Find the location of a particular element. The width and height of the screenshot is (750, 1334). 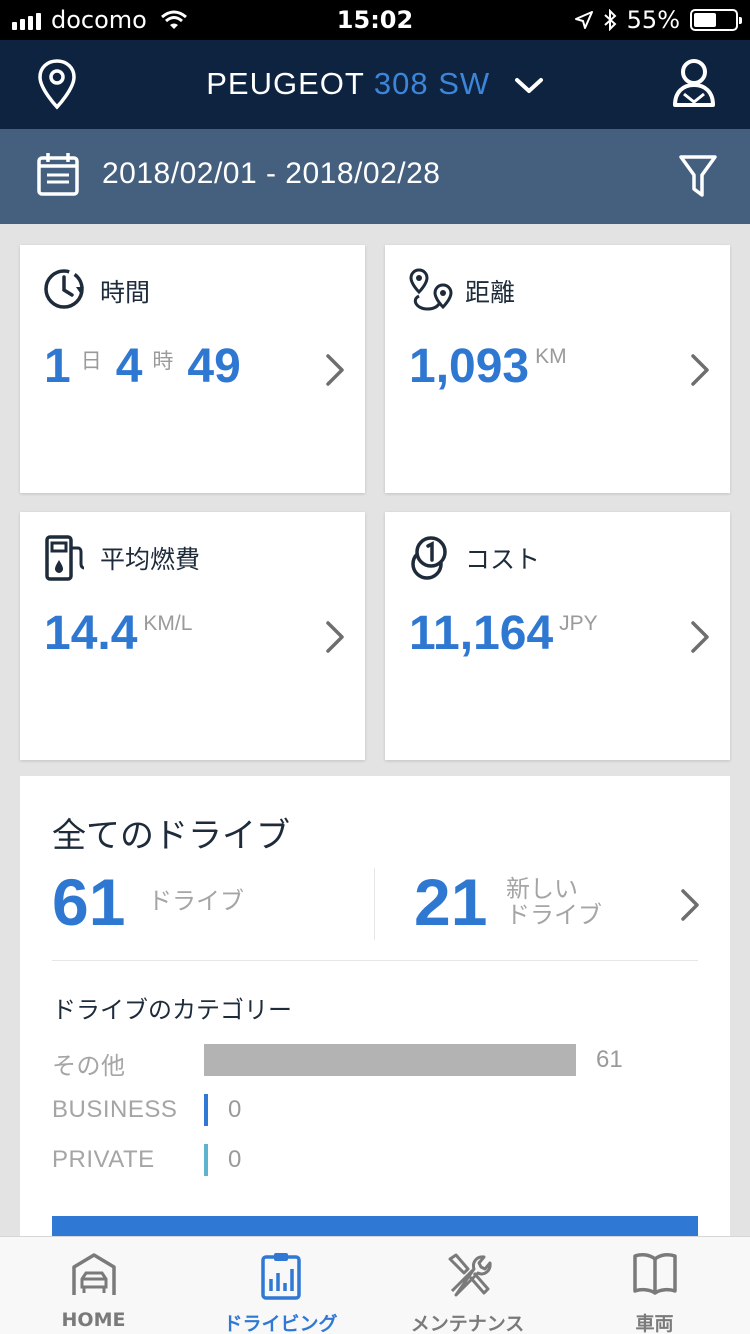

total-drives-count: 61 is located at coordinates (89, 902).